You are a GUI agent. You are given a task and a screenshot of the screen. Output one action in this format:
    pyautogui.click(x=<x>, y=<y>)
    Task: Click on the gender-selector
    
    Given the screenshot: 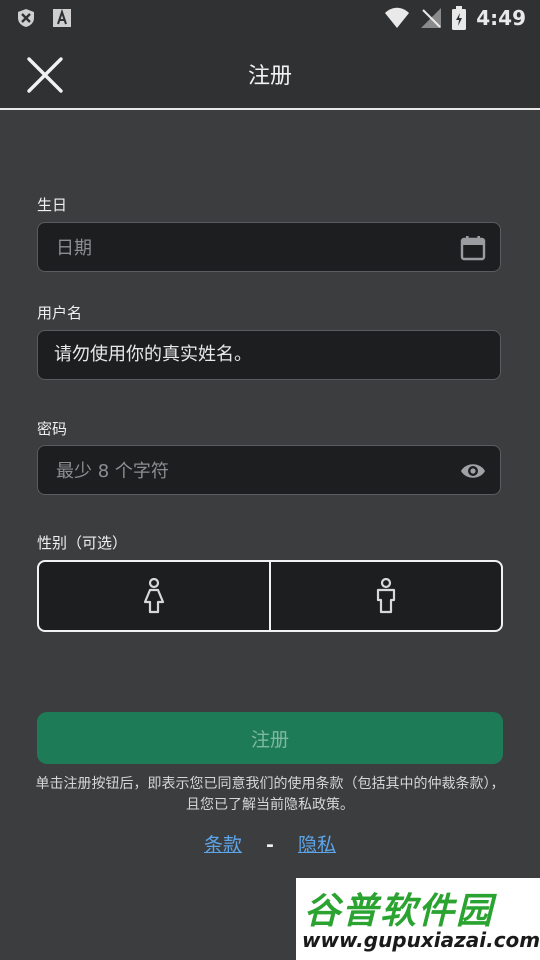 What is the action you would take?
    pyautogui.click(x=270, y=596)
    